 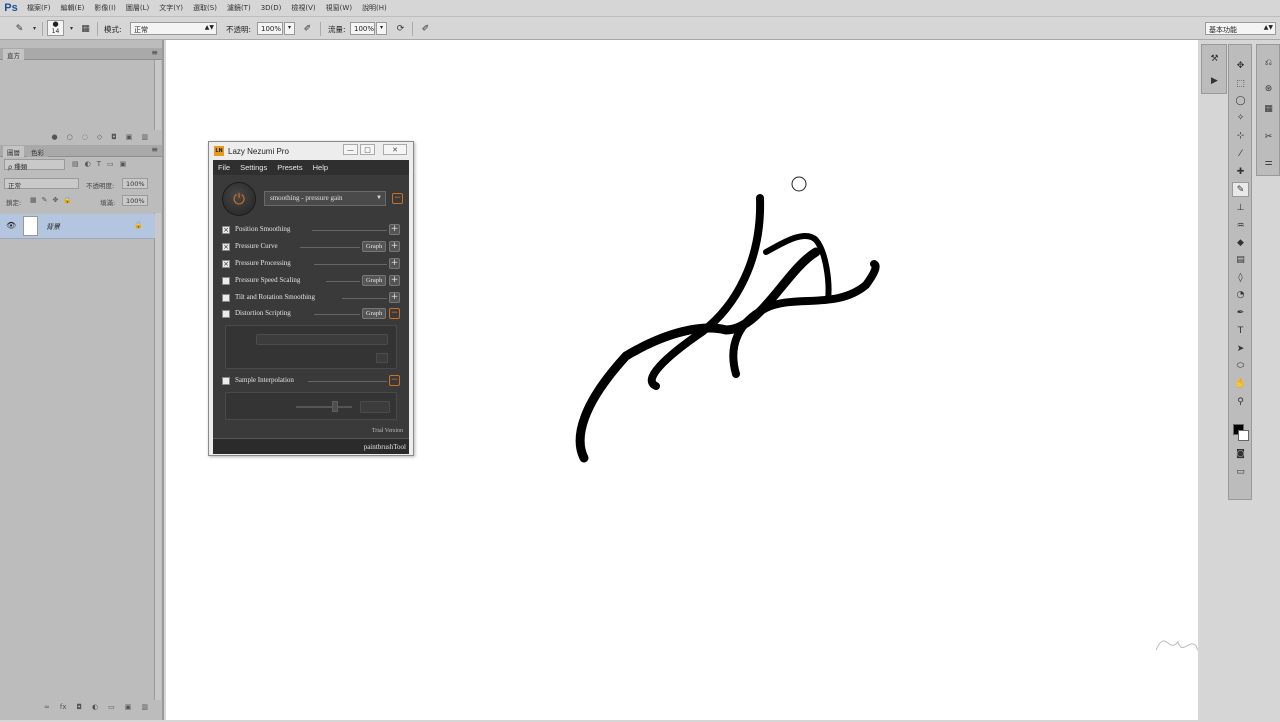 I want to click on tab-histogram: 直方, so click(x=13, y=54).